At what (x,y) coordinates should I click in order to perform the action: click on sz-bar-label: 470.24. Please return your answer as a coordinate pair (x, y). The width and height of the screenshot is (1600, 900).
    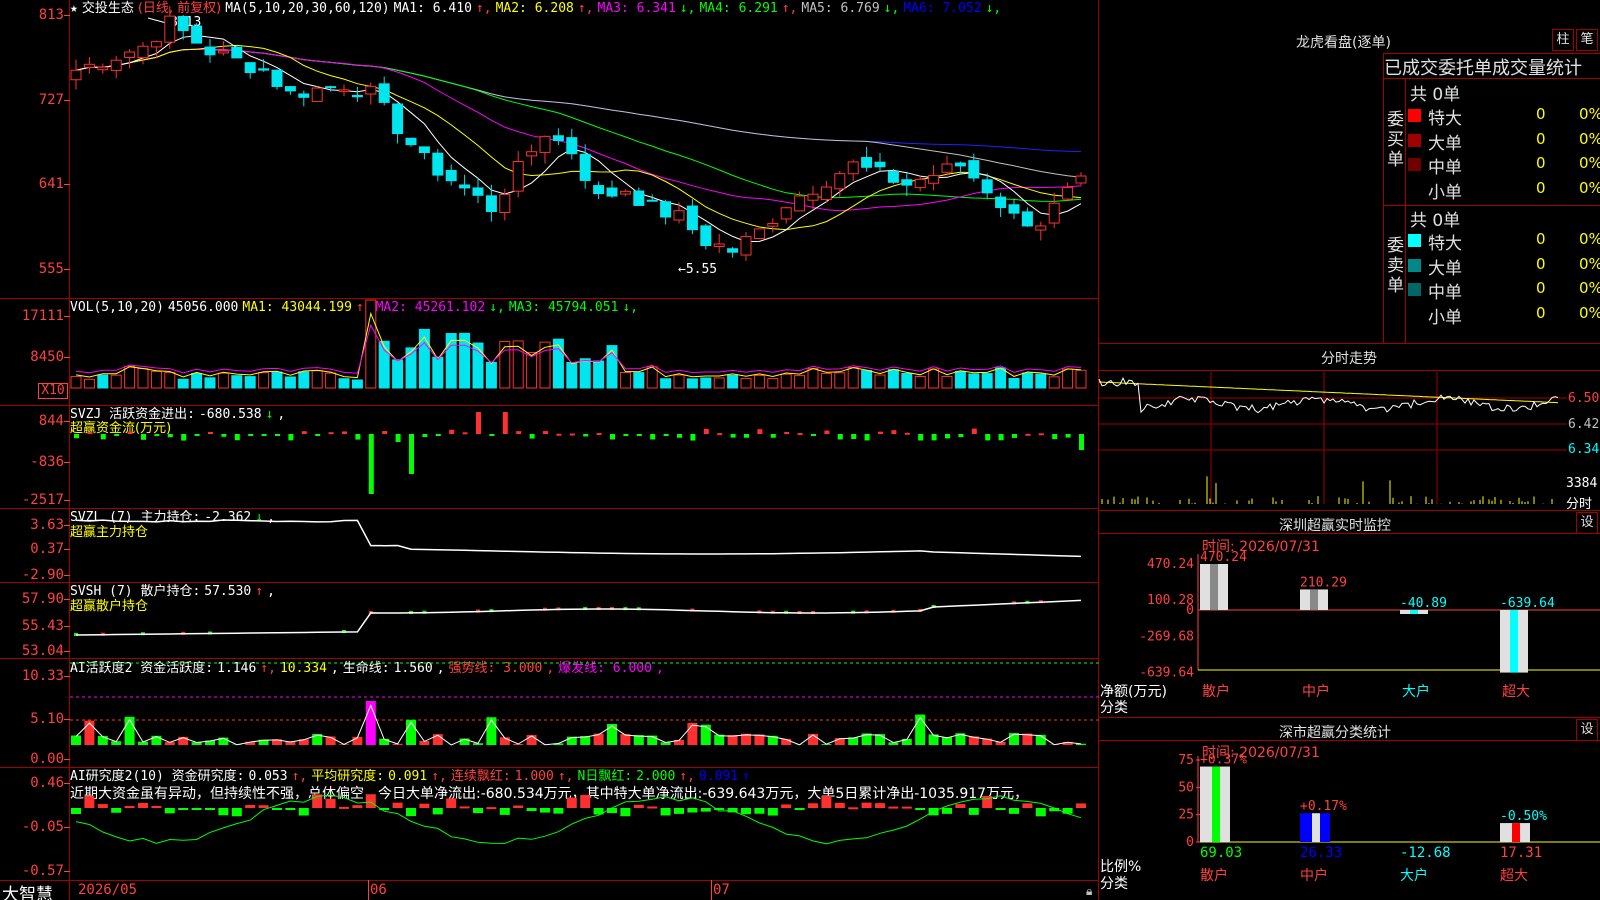
    Looking at the image, I should click on (1223, 557).